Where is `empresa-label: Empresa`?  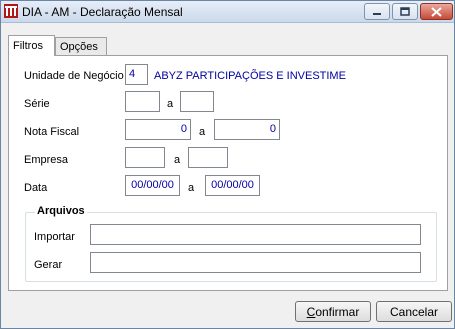
empresa-label: Empresa is located at coordinates (46, 160).